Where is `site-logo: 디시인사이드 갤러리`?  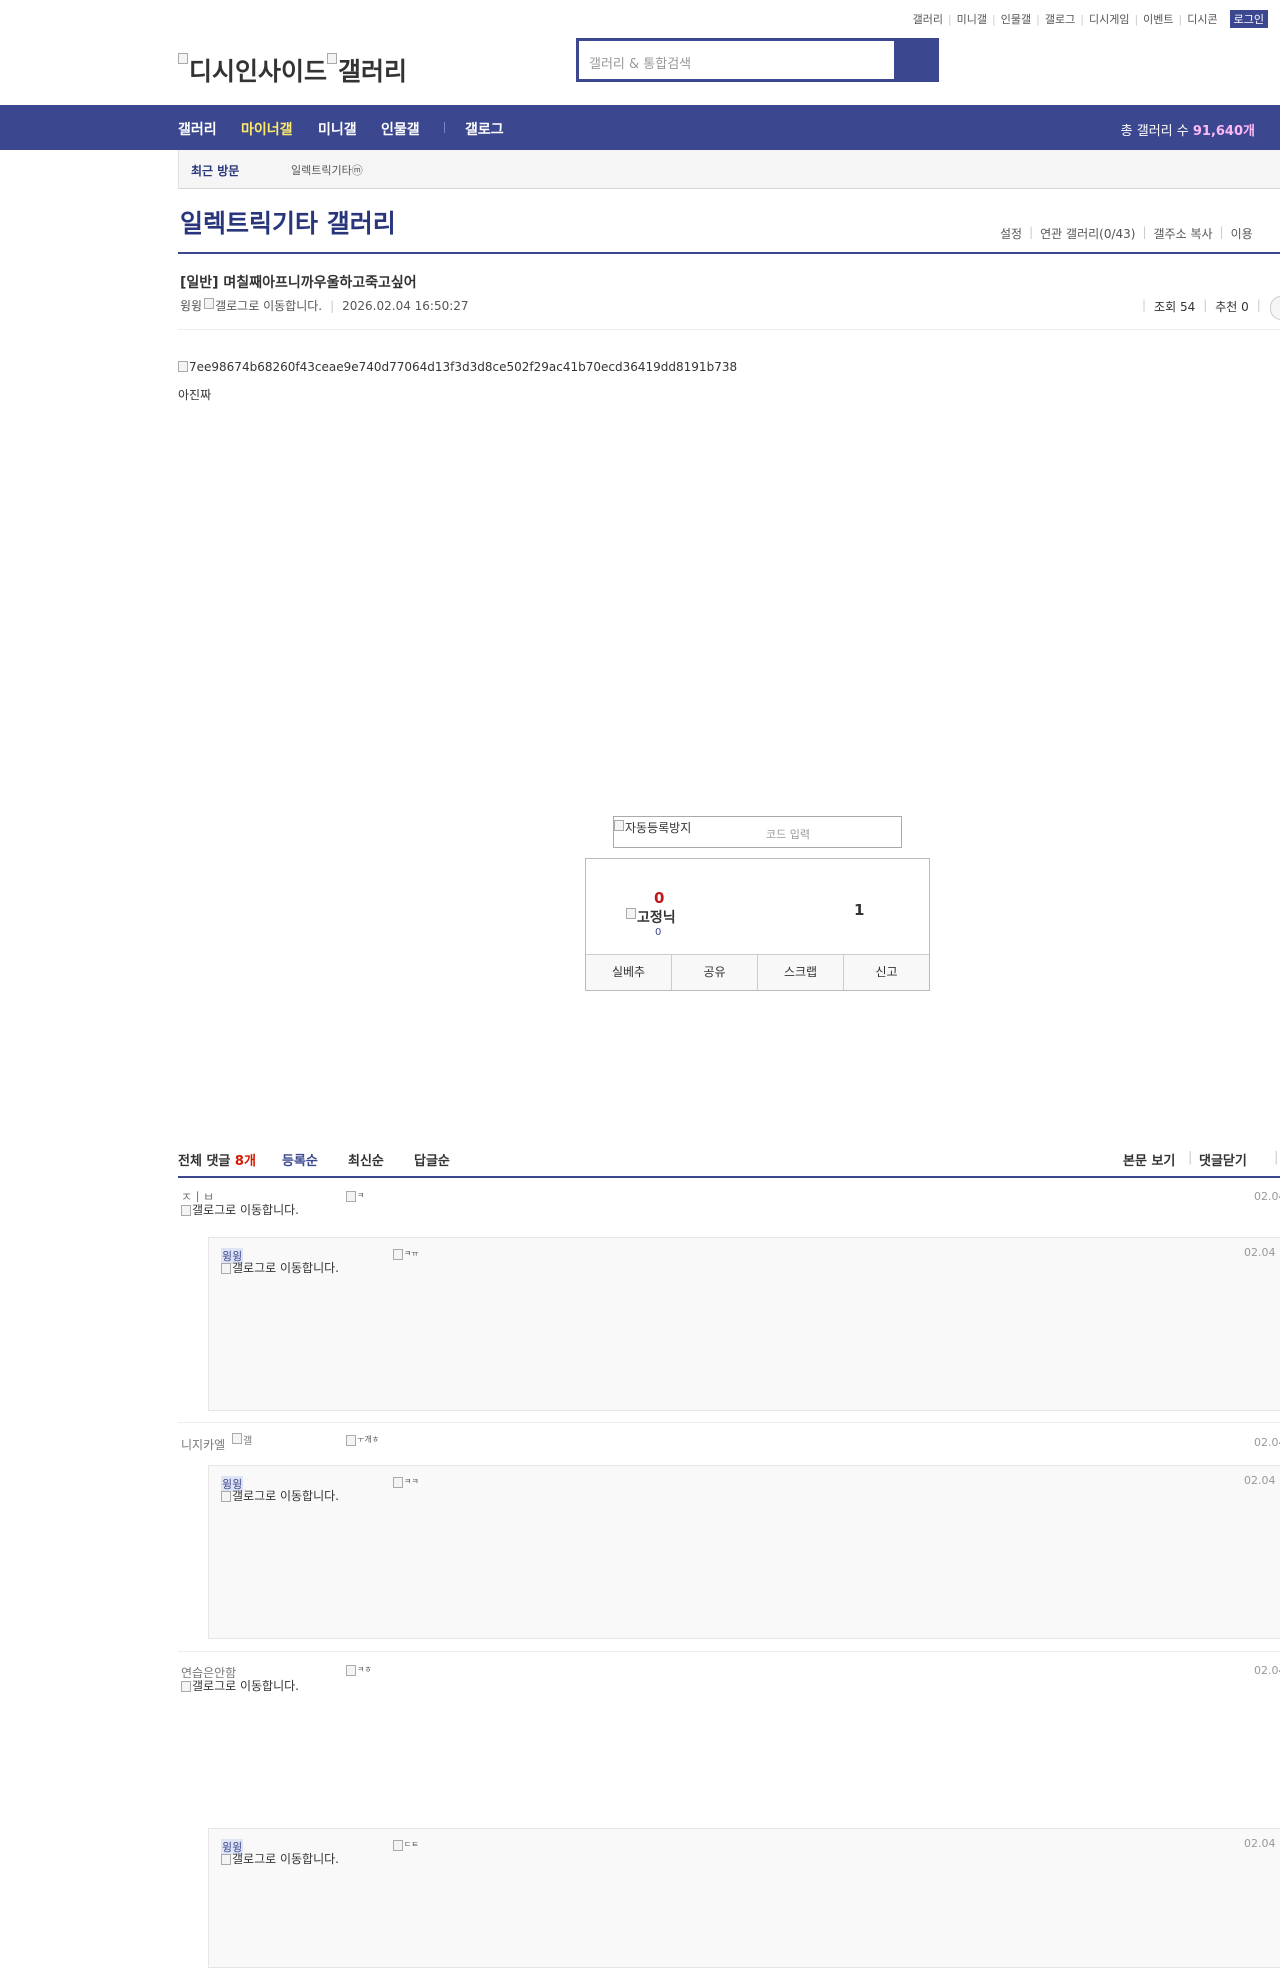
site-logo: 디시인사이드 갤러리 is located at coordinates (292, 64).